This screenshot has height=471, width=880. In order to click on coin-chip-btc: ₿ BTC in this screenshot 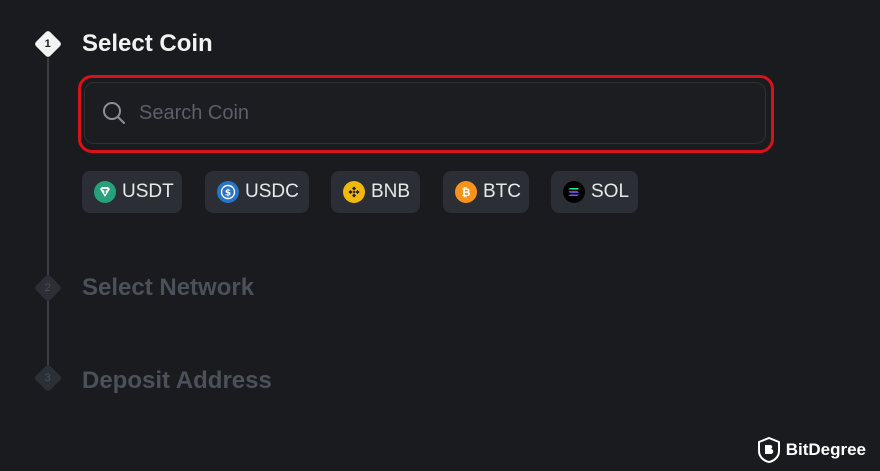, I will do `click(486, 192)`.